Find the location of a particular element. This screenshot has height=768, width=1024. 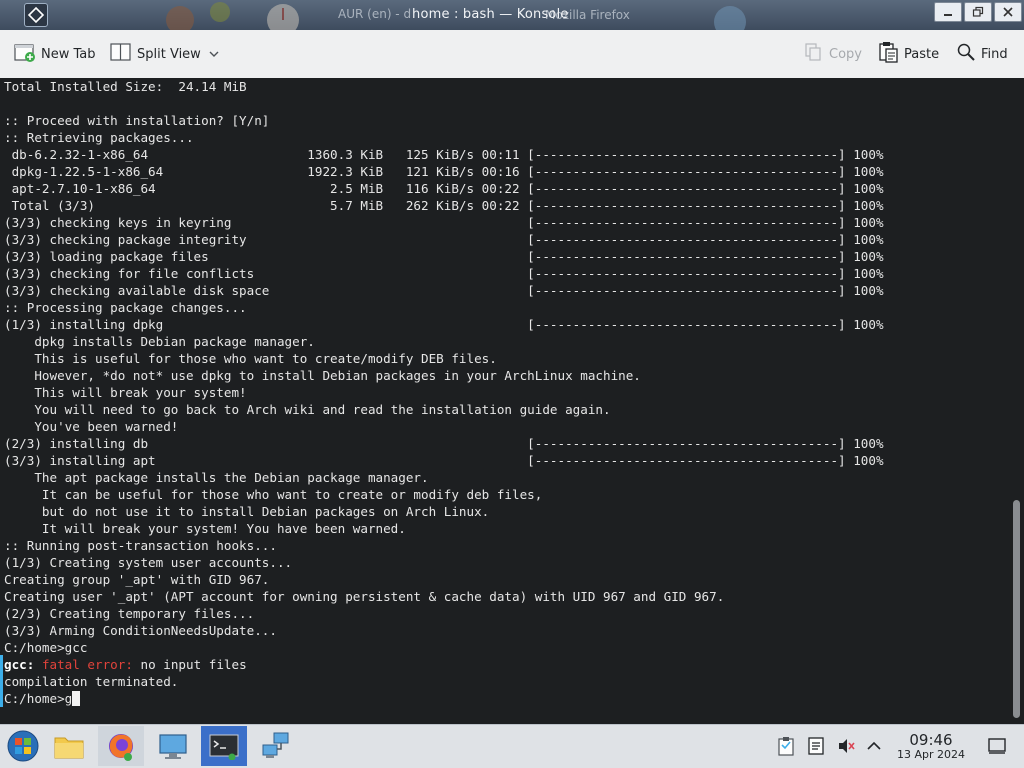

monitor-icon is located at coordinates (173, 746).